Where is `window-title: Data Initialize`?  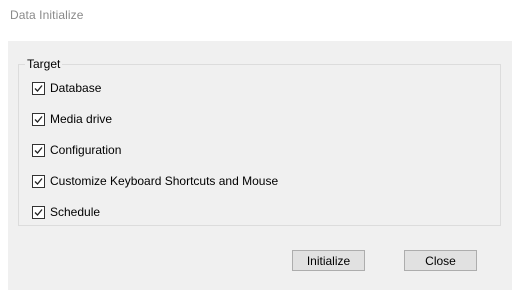 window-title: Data Initialize is located at coordinates (47, 15).